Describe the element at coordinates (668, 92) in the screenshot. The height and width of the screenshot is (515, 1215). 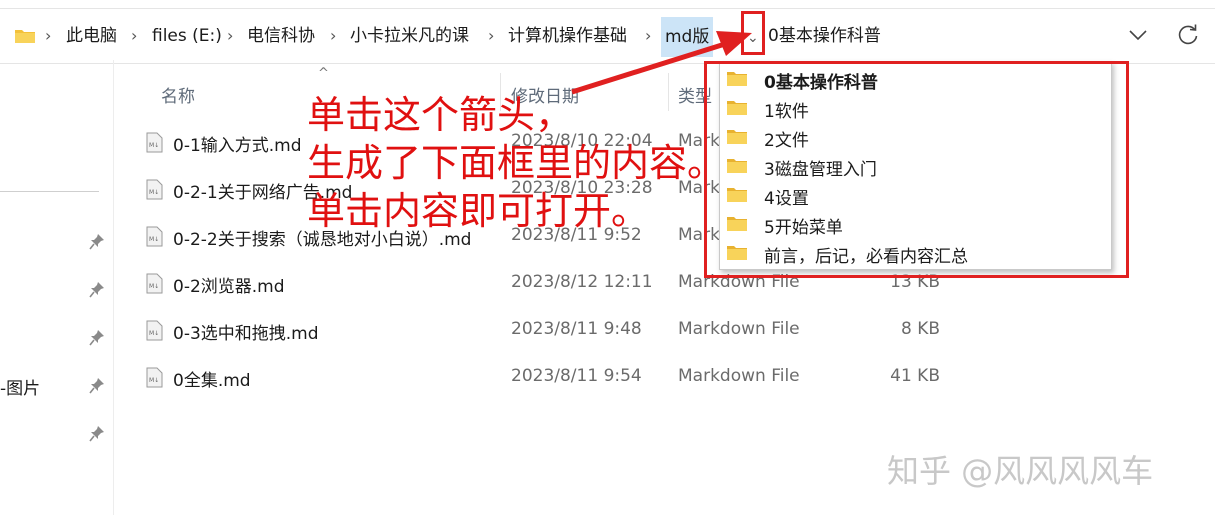
I see `column-divider` at that location.